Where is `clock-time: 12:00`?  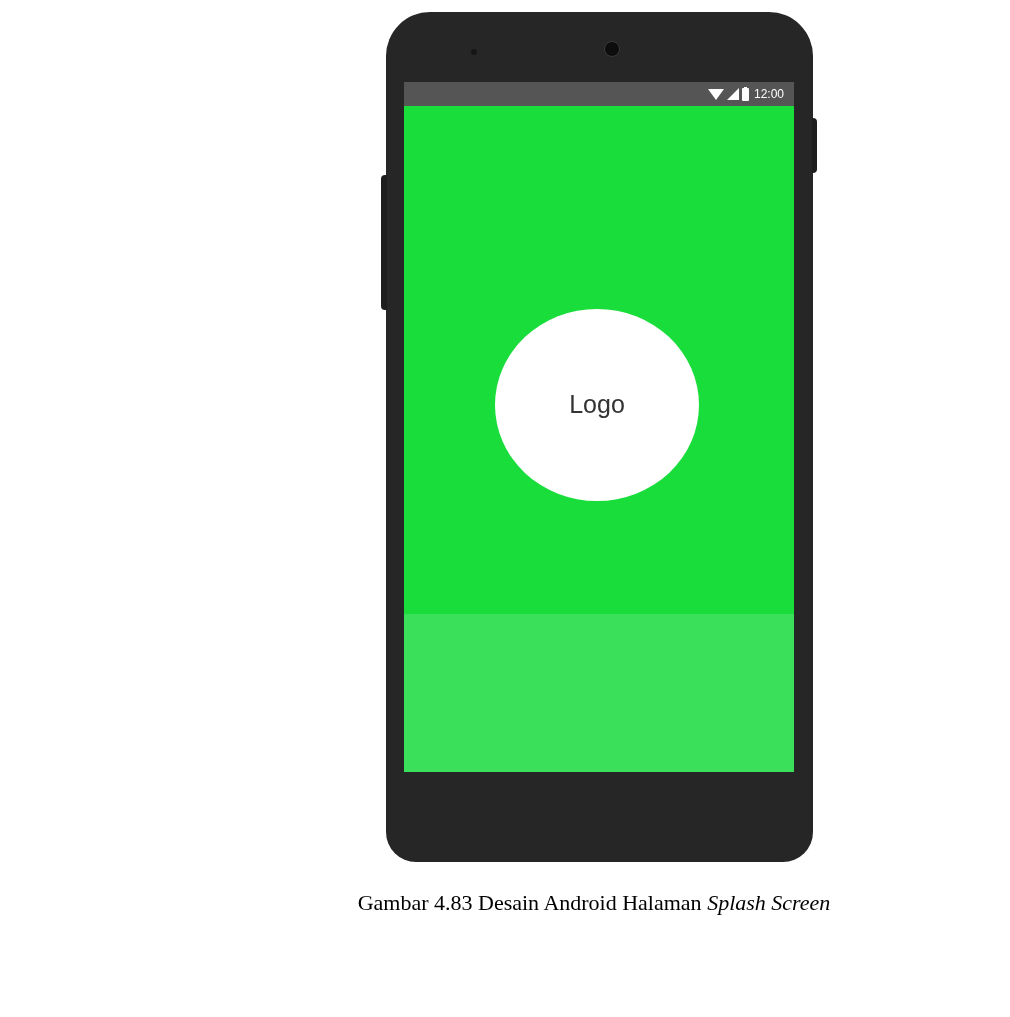
clock-time: 12:00 is located at coordinates (768, 94).